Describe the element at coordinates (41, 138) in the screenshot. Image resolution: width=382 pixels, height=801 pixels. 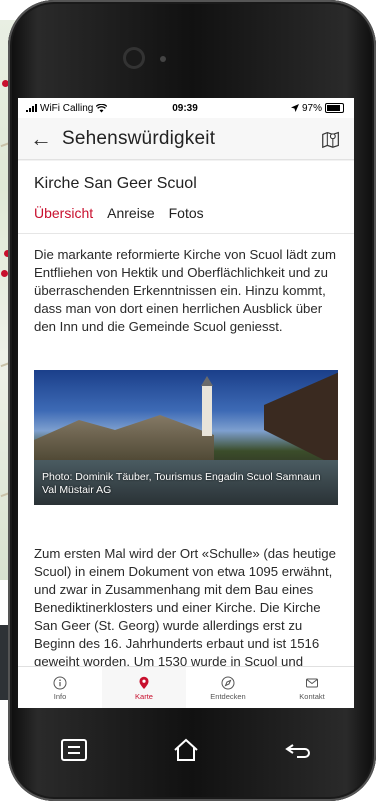
I see `arrow-left-icon: ←` at that location.